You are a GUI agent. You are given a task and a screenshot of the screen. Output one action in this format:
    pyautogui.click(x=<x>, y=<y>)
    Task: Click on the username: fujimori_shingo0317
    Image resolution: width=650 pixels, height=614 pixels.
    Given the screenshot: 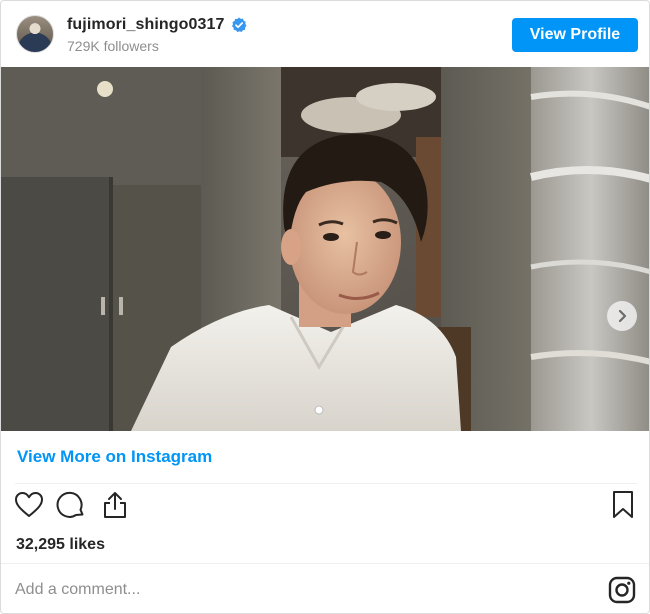 What is the action you would take?
    pyautogui.click(x=146, y=25)
    